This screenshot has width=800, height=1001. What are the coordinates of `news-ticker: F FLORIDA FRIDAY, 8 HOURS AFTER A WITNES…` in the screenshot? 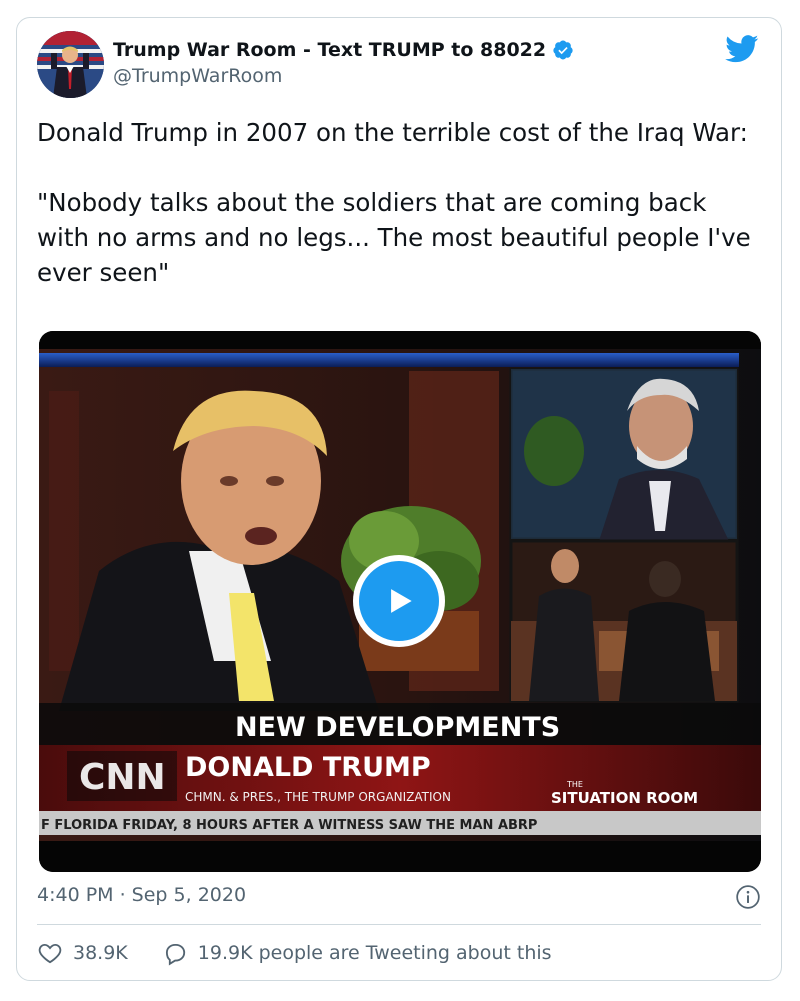 It's located at (289, 825).